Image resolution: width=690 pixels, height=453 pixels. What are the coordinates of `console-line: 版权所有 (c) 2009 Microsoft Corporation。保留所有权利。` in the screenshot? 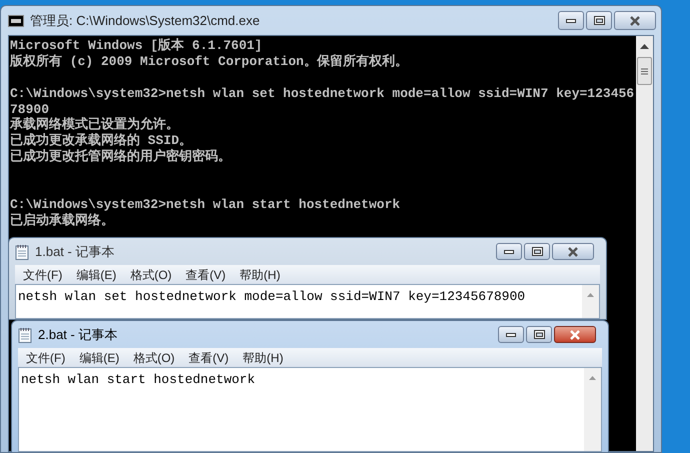 It's located at (209, 62).